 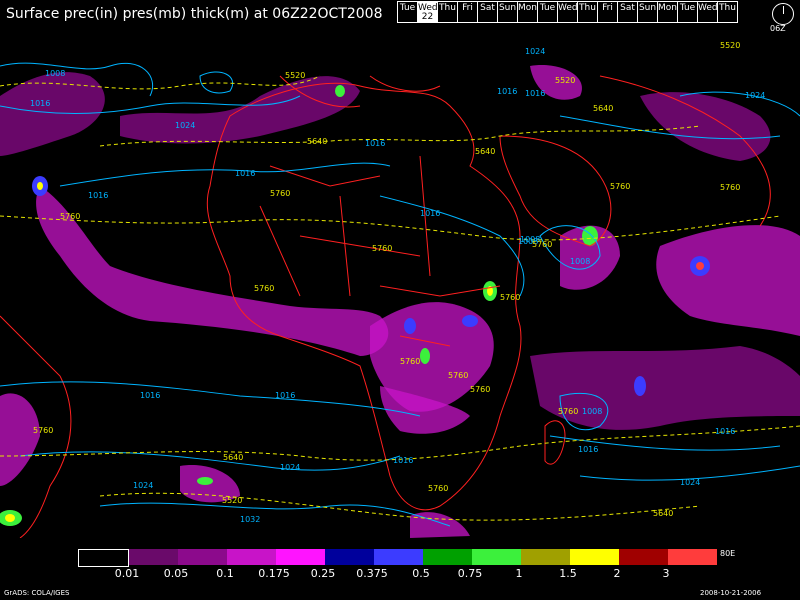 What do you see at coordinates (274, 573) in the screenshot?
I see `colorbar-tick-label: 0.175` at bounding box center [274, 573].